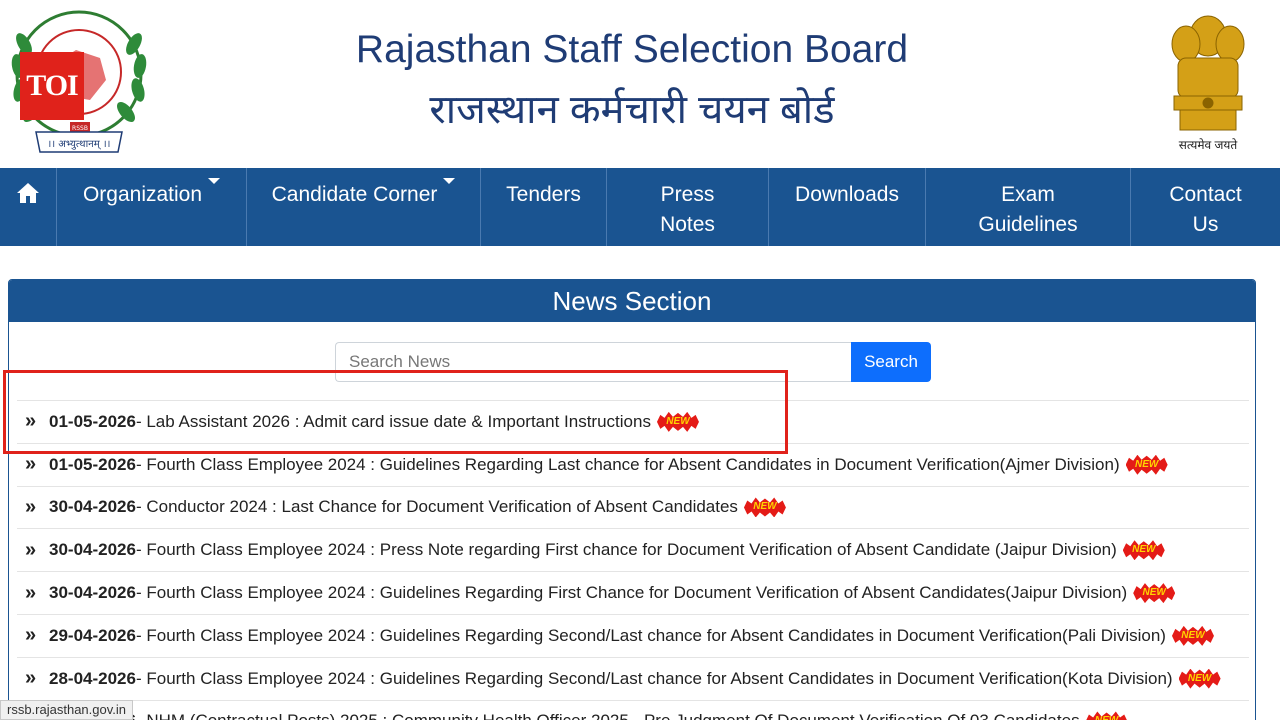  I want to click on nav-tenders: Tenders, so click(544, 207).